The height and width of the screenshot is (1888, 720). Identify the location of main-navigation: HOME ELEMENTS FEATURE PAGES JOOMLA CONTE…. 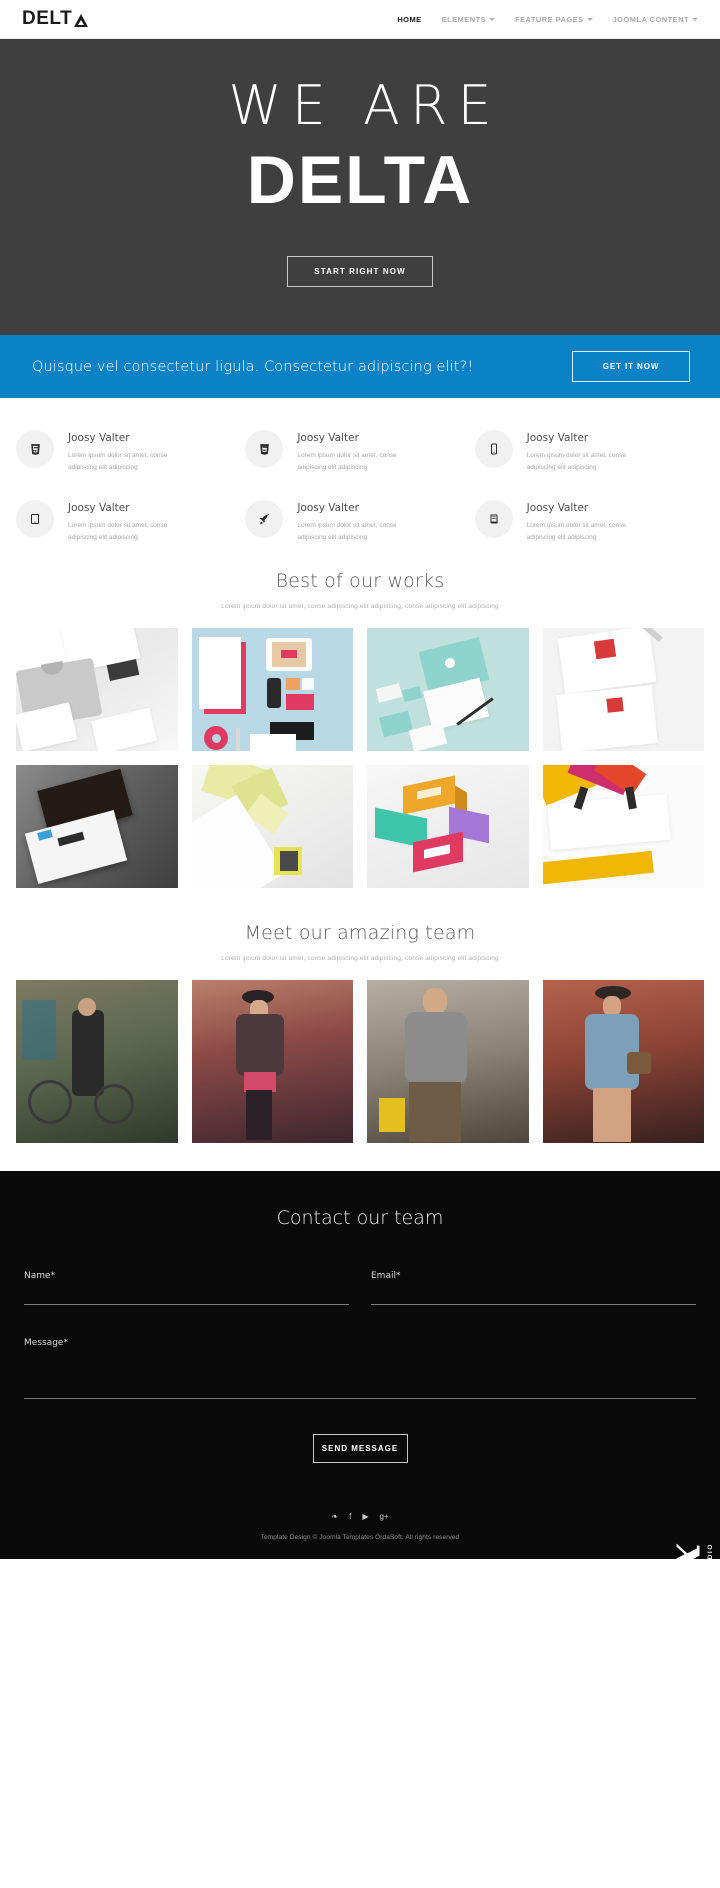
(547, 19).